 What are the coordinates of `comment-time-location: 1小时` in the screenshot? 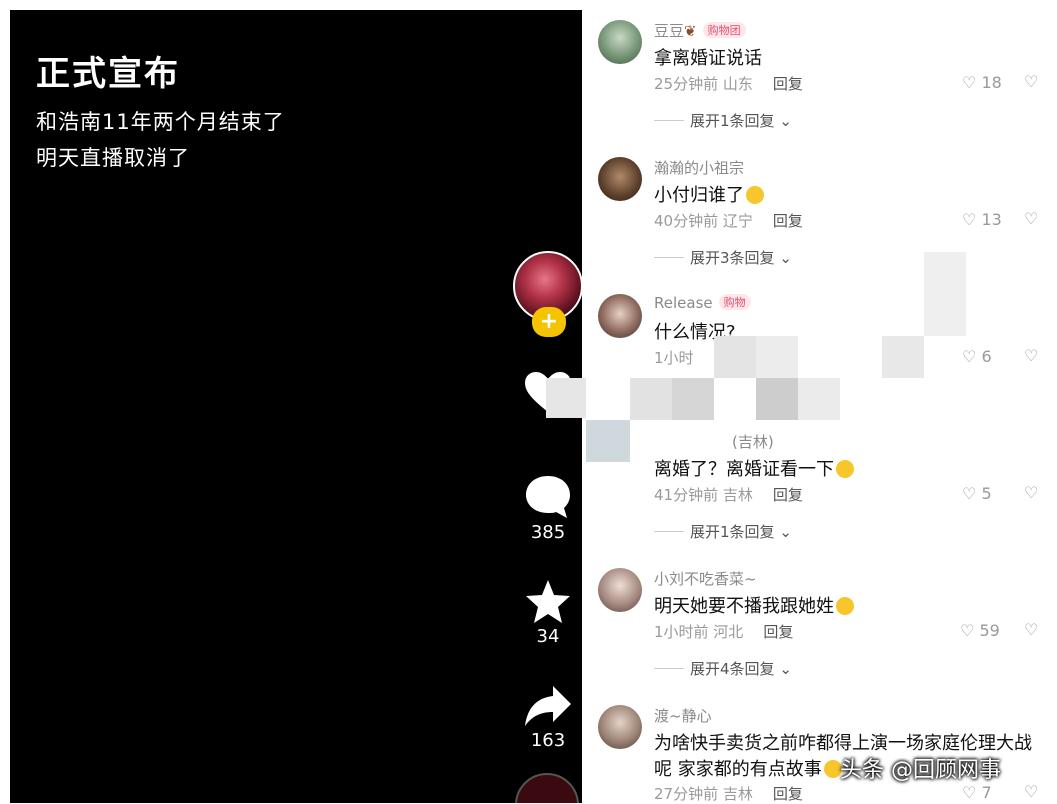 It's located at (674, 358).